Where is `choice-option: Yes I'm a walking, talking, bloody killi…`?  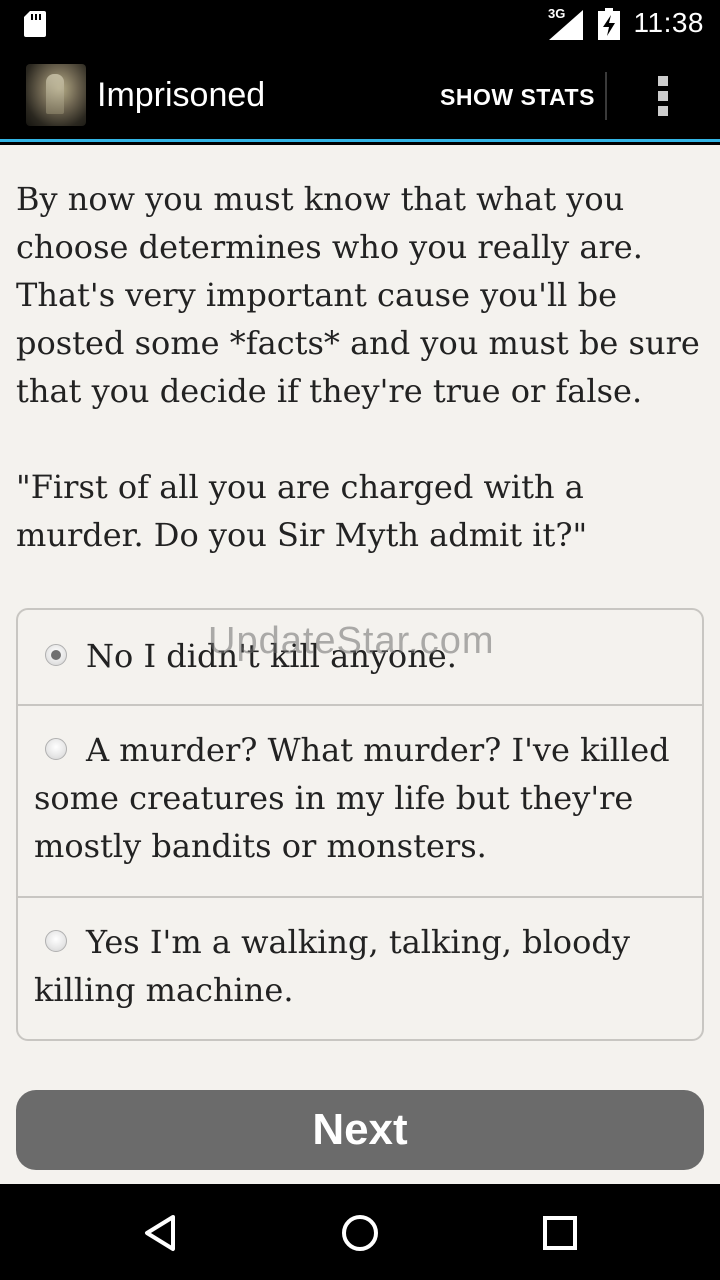 choice-option: Yes I'm a walking, talking, bloody killi… is located at coordinates (360, 968).